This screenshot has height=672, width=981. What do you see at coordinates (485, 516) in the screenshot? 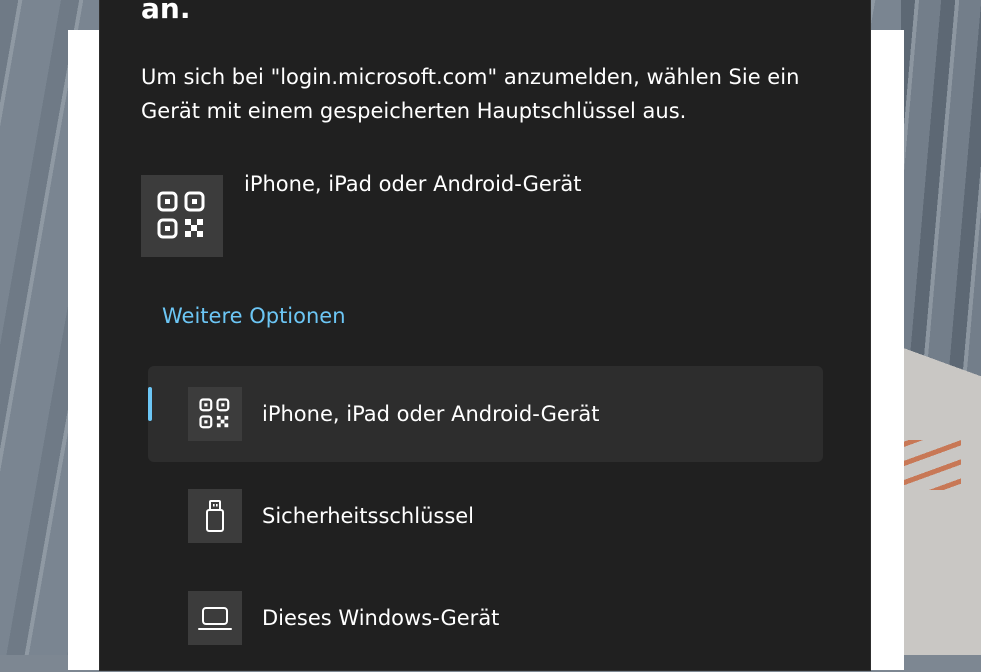
I see `option-security-key: Sicherheitsschlüssel` at bounding box center [485, 516].